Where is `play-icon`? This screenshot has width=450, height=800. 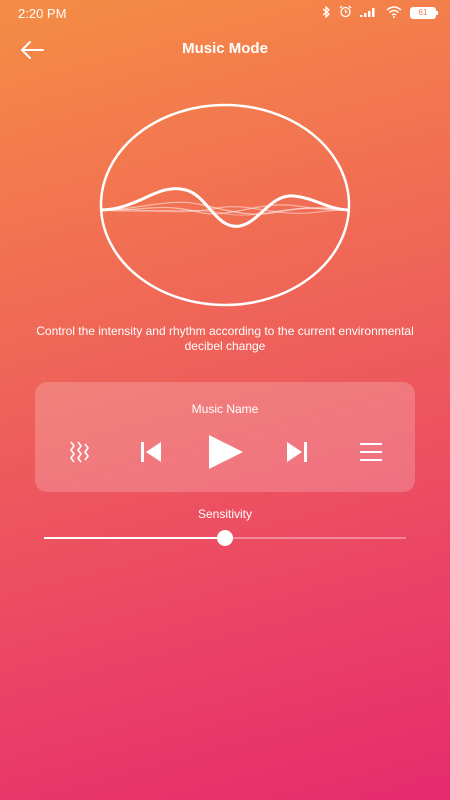 play-icon is located at coordinates (225, 454).